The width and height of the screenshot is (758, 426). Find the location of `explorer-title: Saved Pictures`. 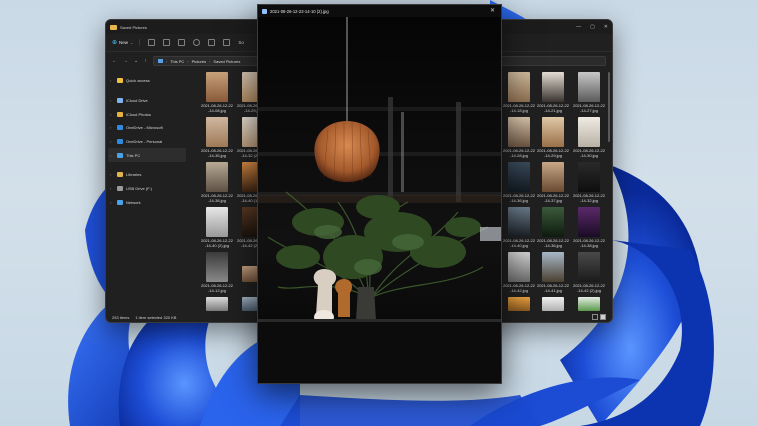

explorer-title: Saved Pictures is located at coordinates (133, 27).